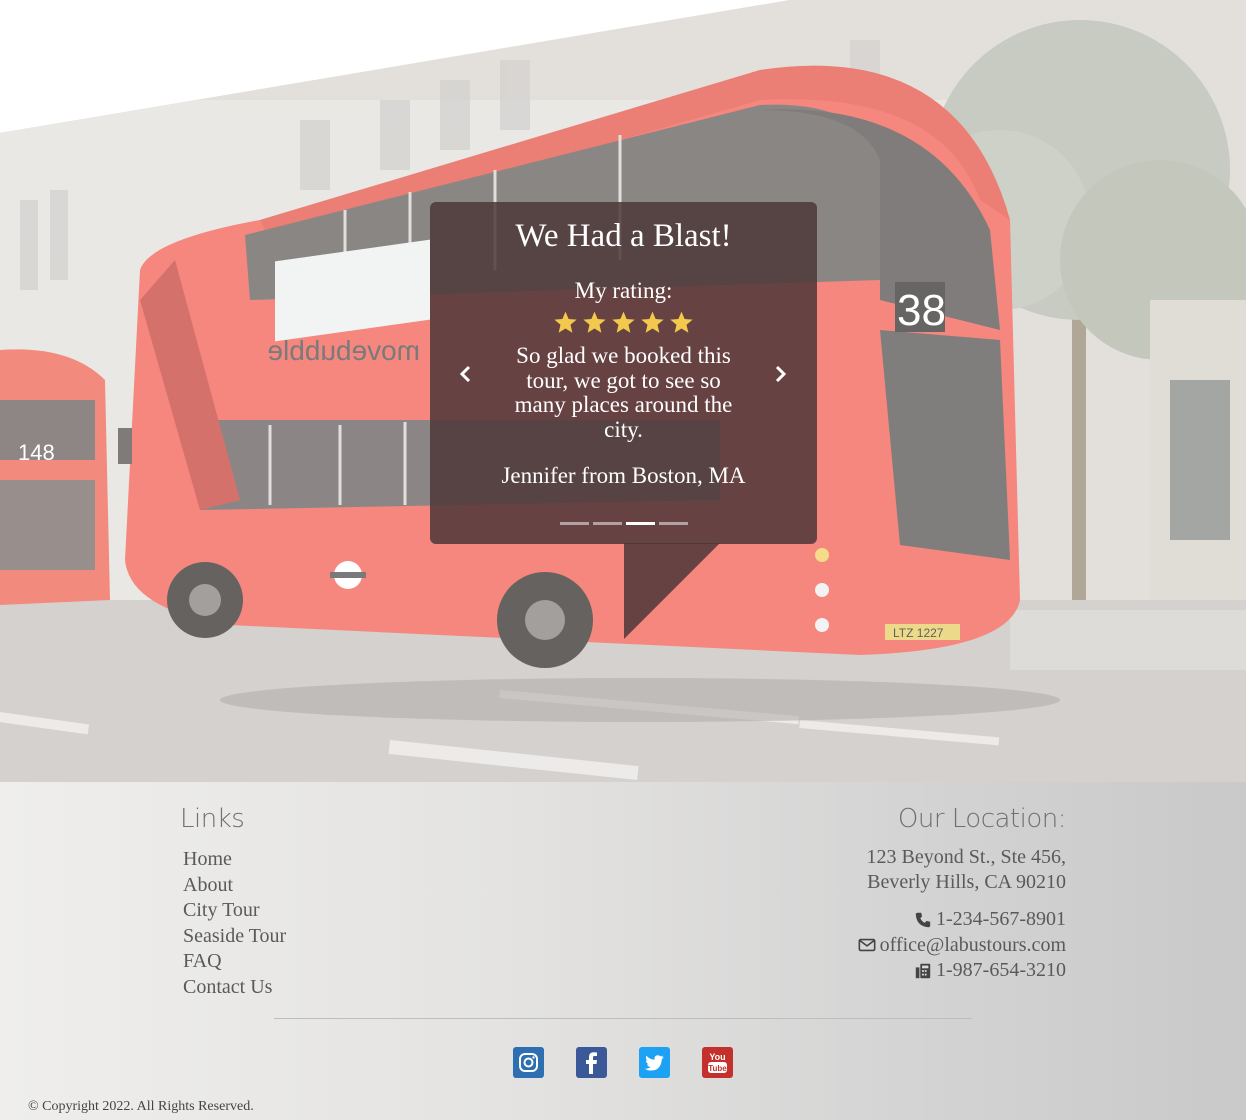 The image size is (1246, 1120). I want to click on email-address: office@labustours.com, so click(972, 944).